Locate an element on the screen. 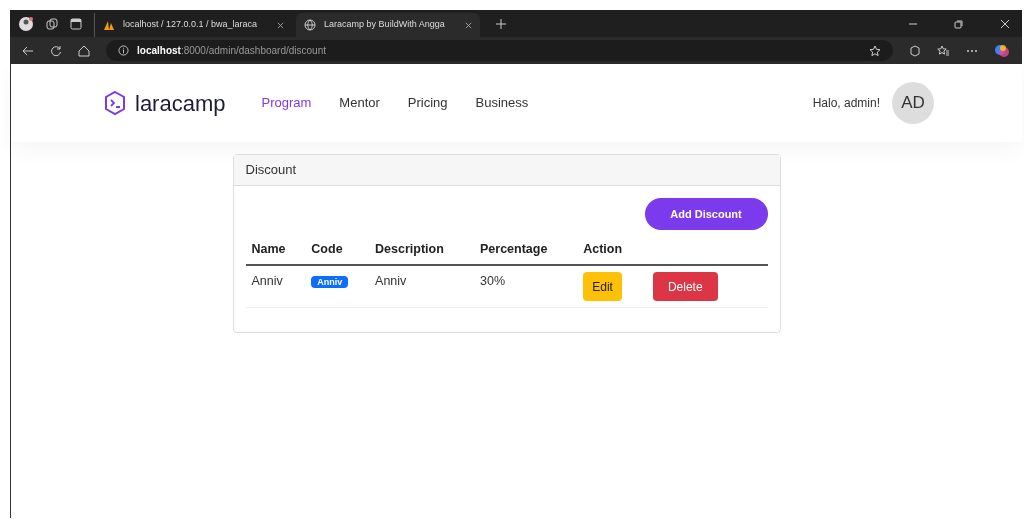 The image size is (1024, 519). nav-link: Program is located at coordinates (286, 103).